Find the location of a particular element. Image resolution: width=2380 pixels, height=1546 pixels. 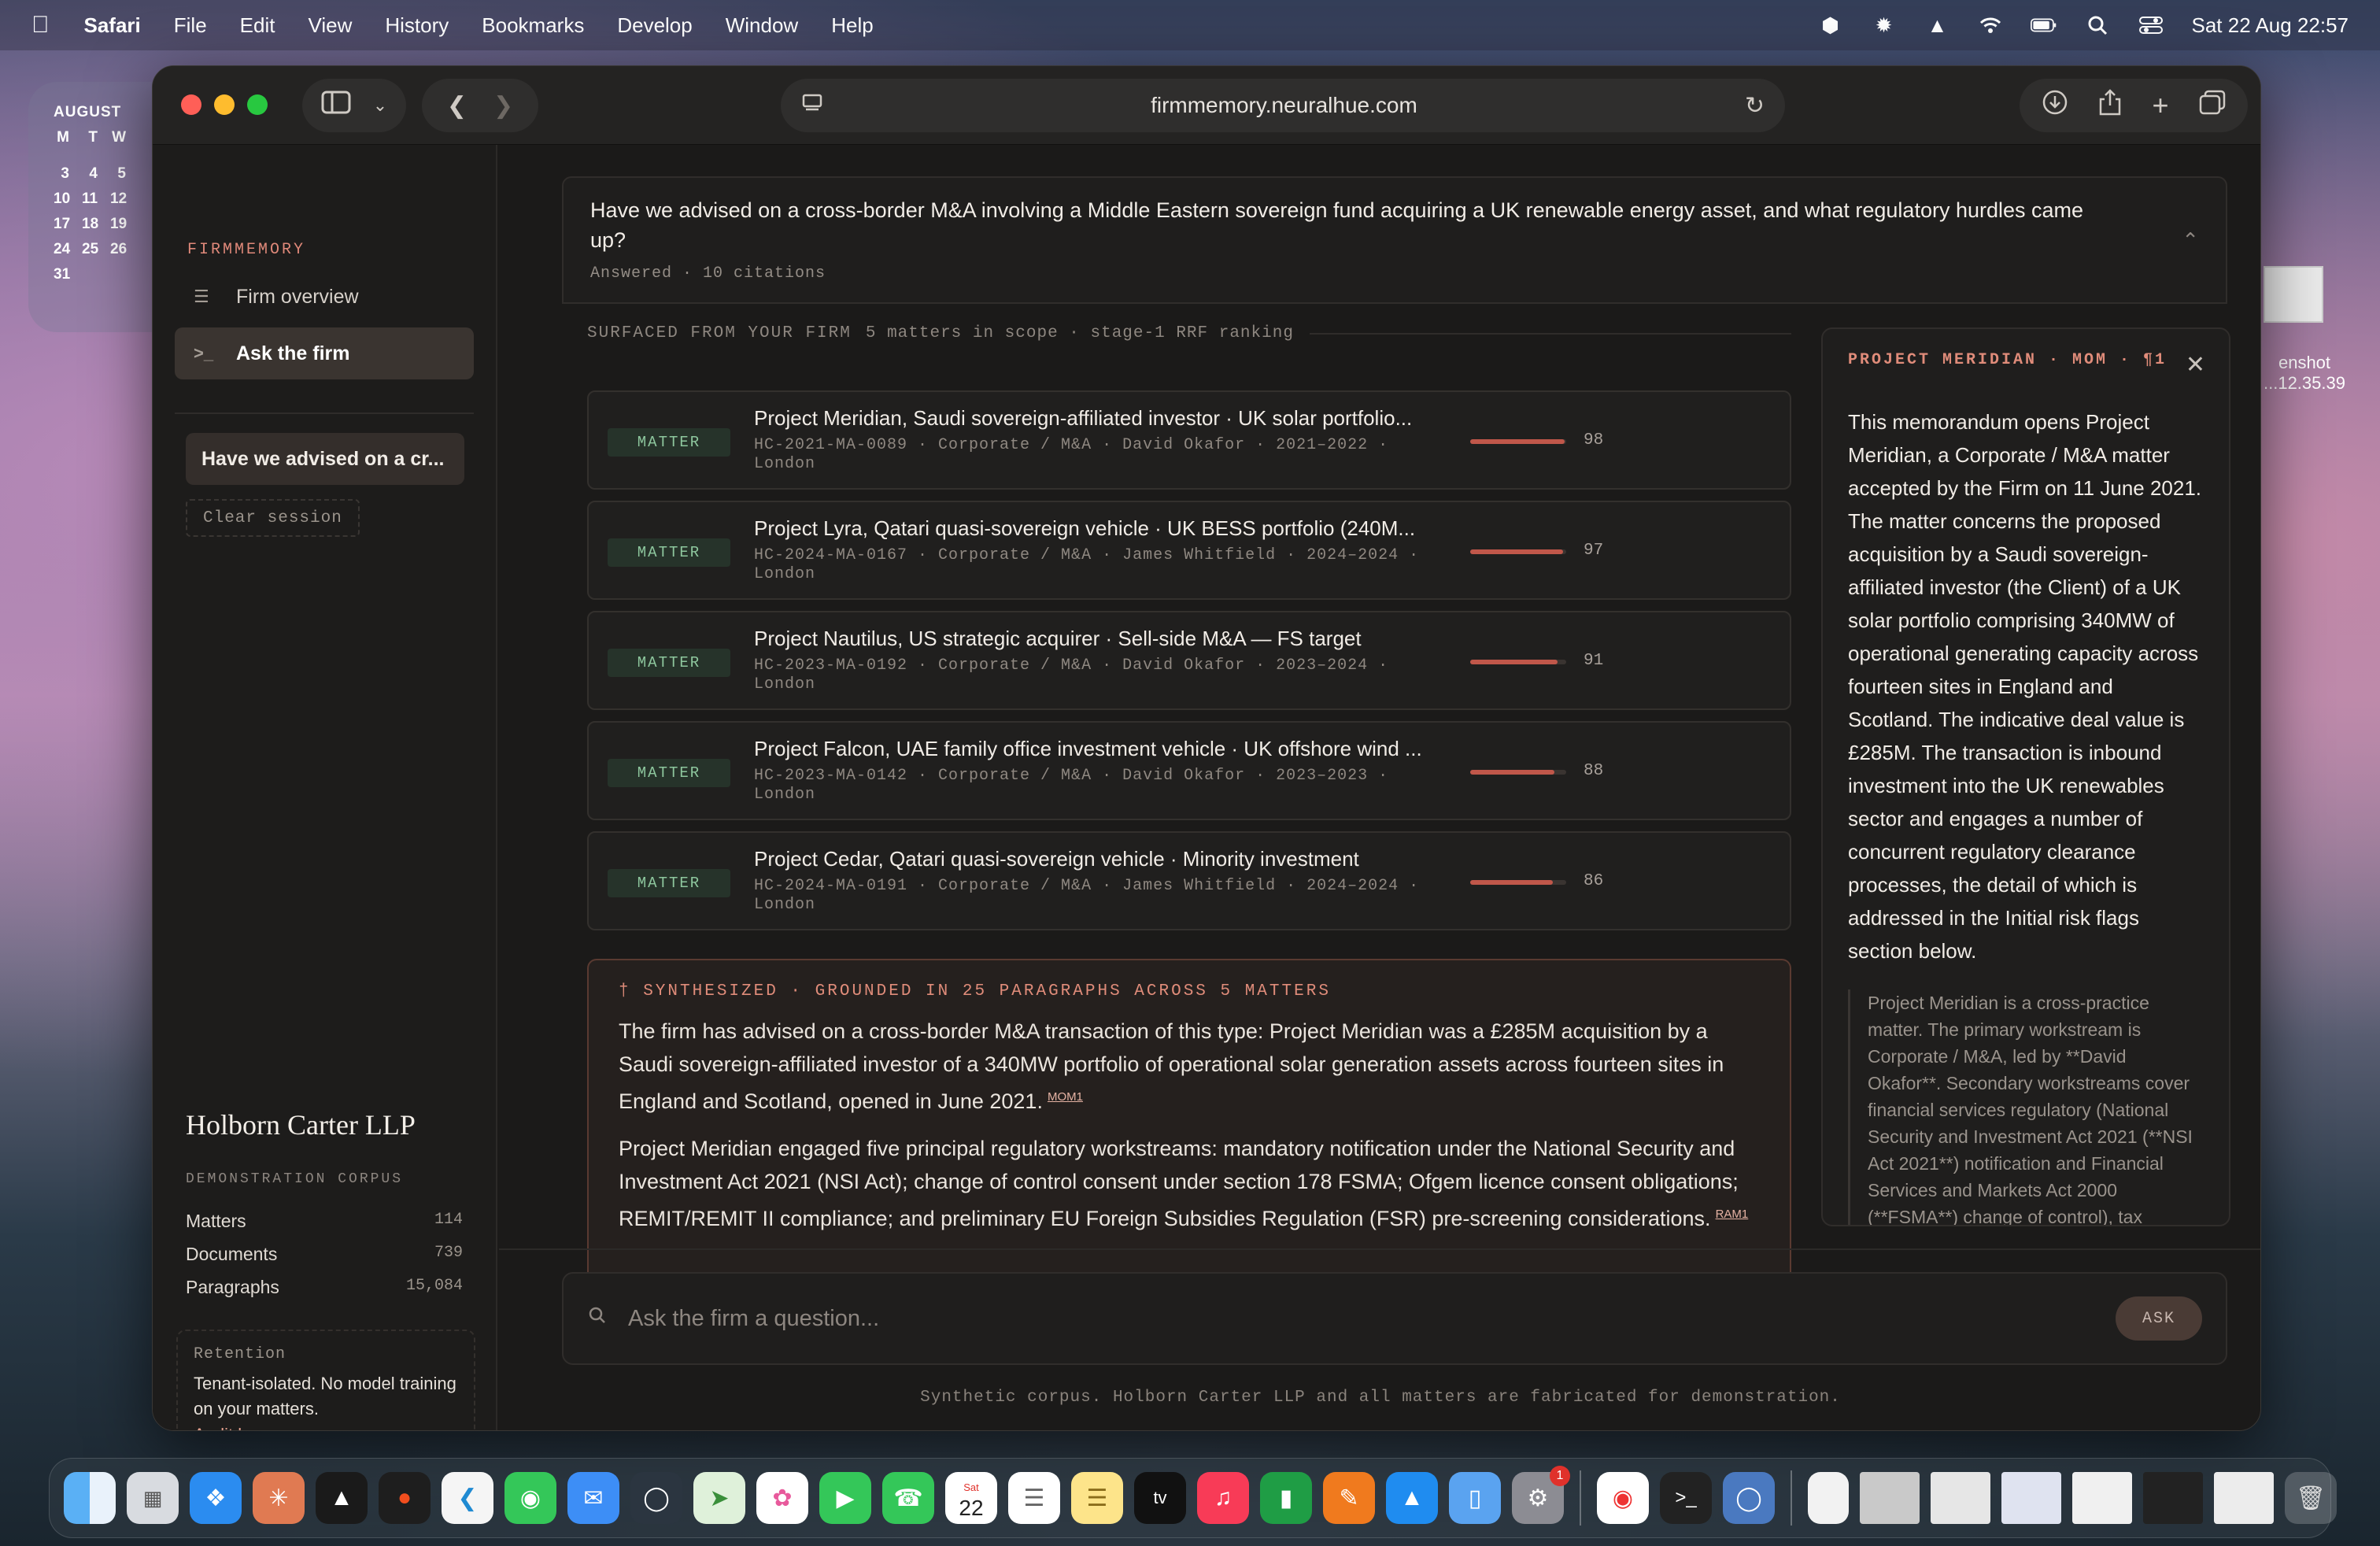

music-icon: ♫ is located at coordinates (1223, 1498).